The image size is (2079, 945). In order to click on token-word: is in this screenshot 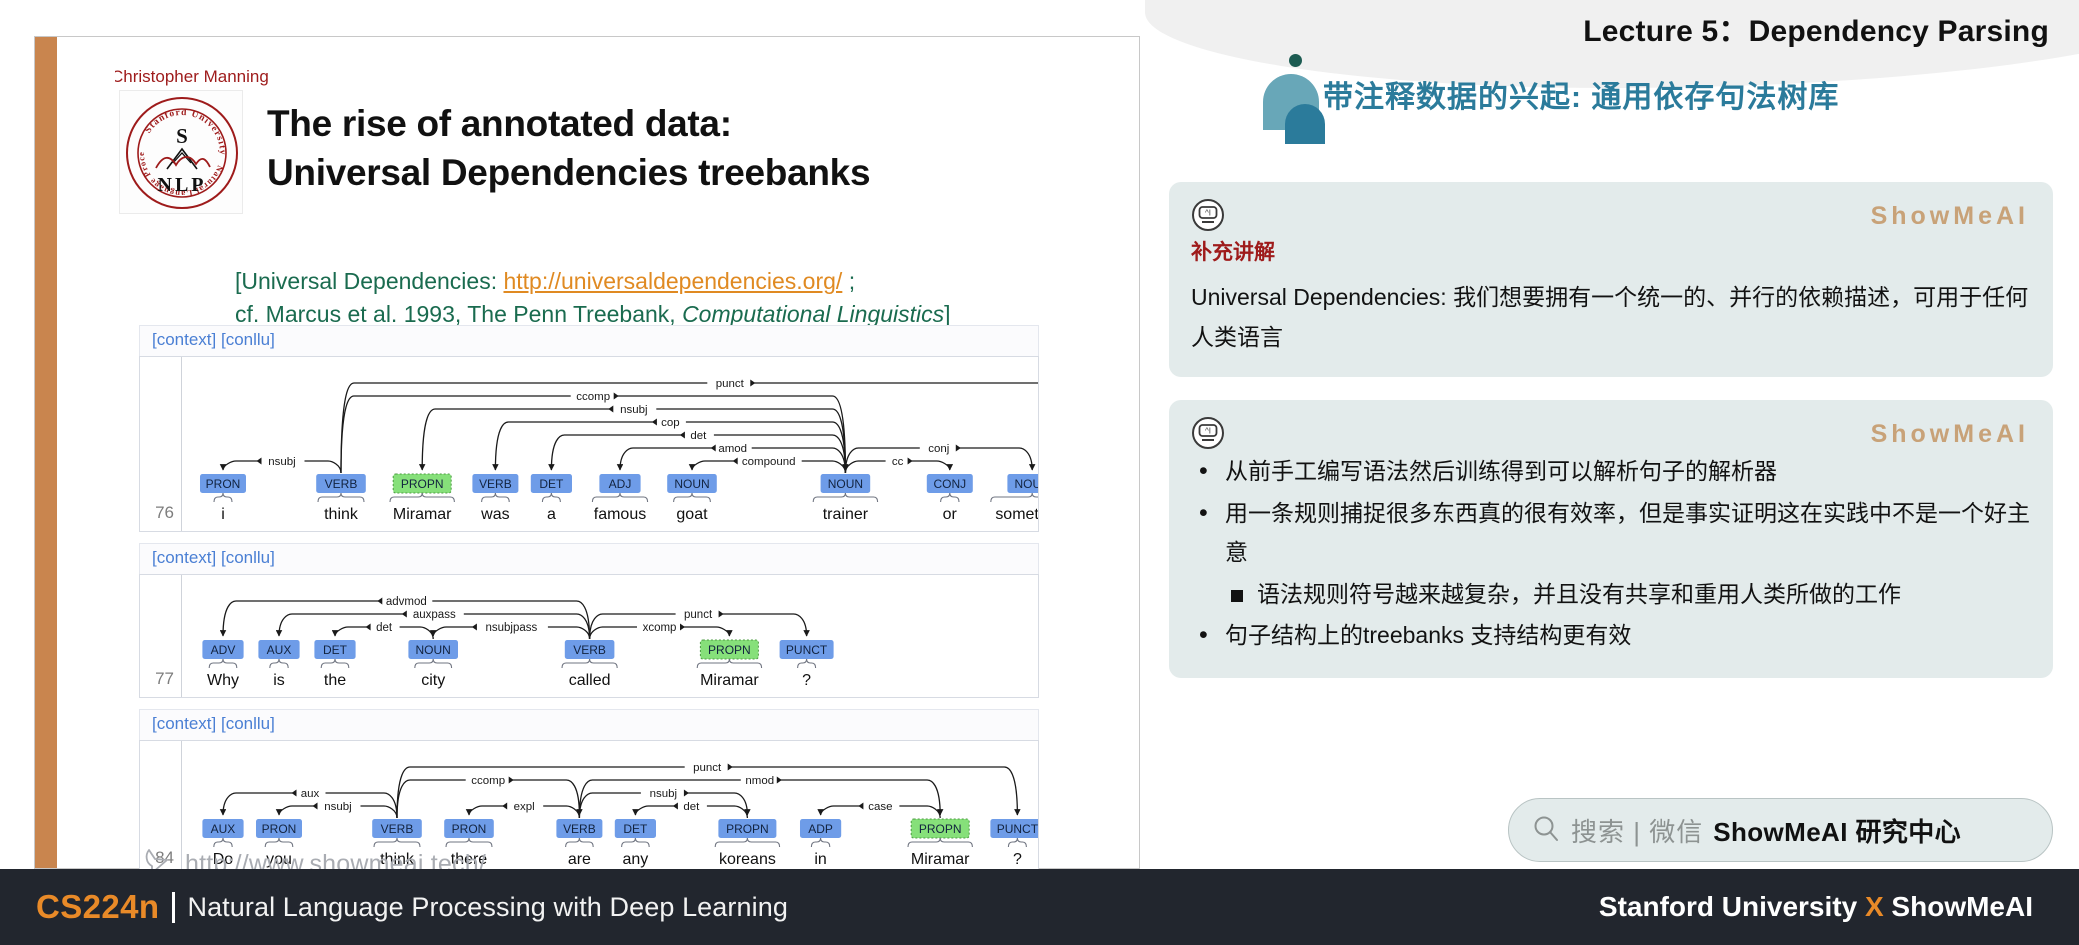, I will do `click(279, 680)`.